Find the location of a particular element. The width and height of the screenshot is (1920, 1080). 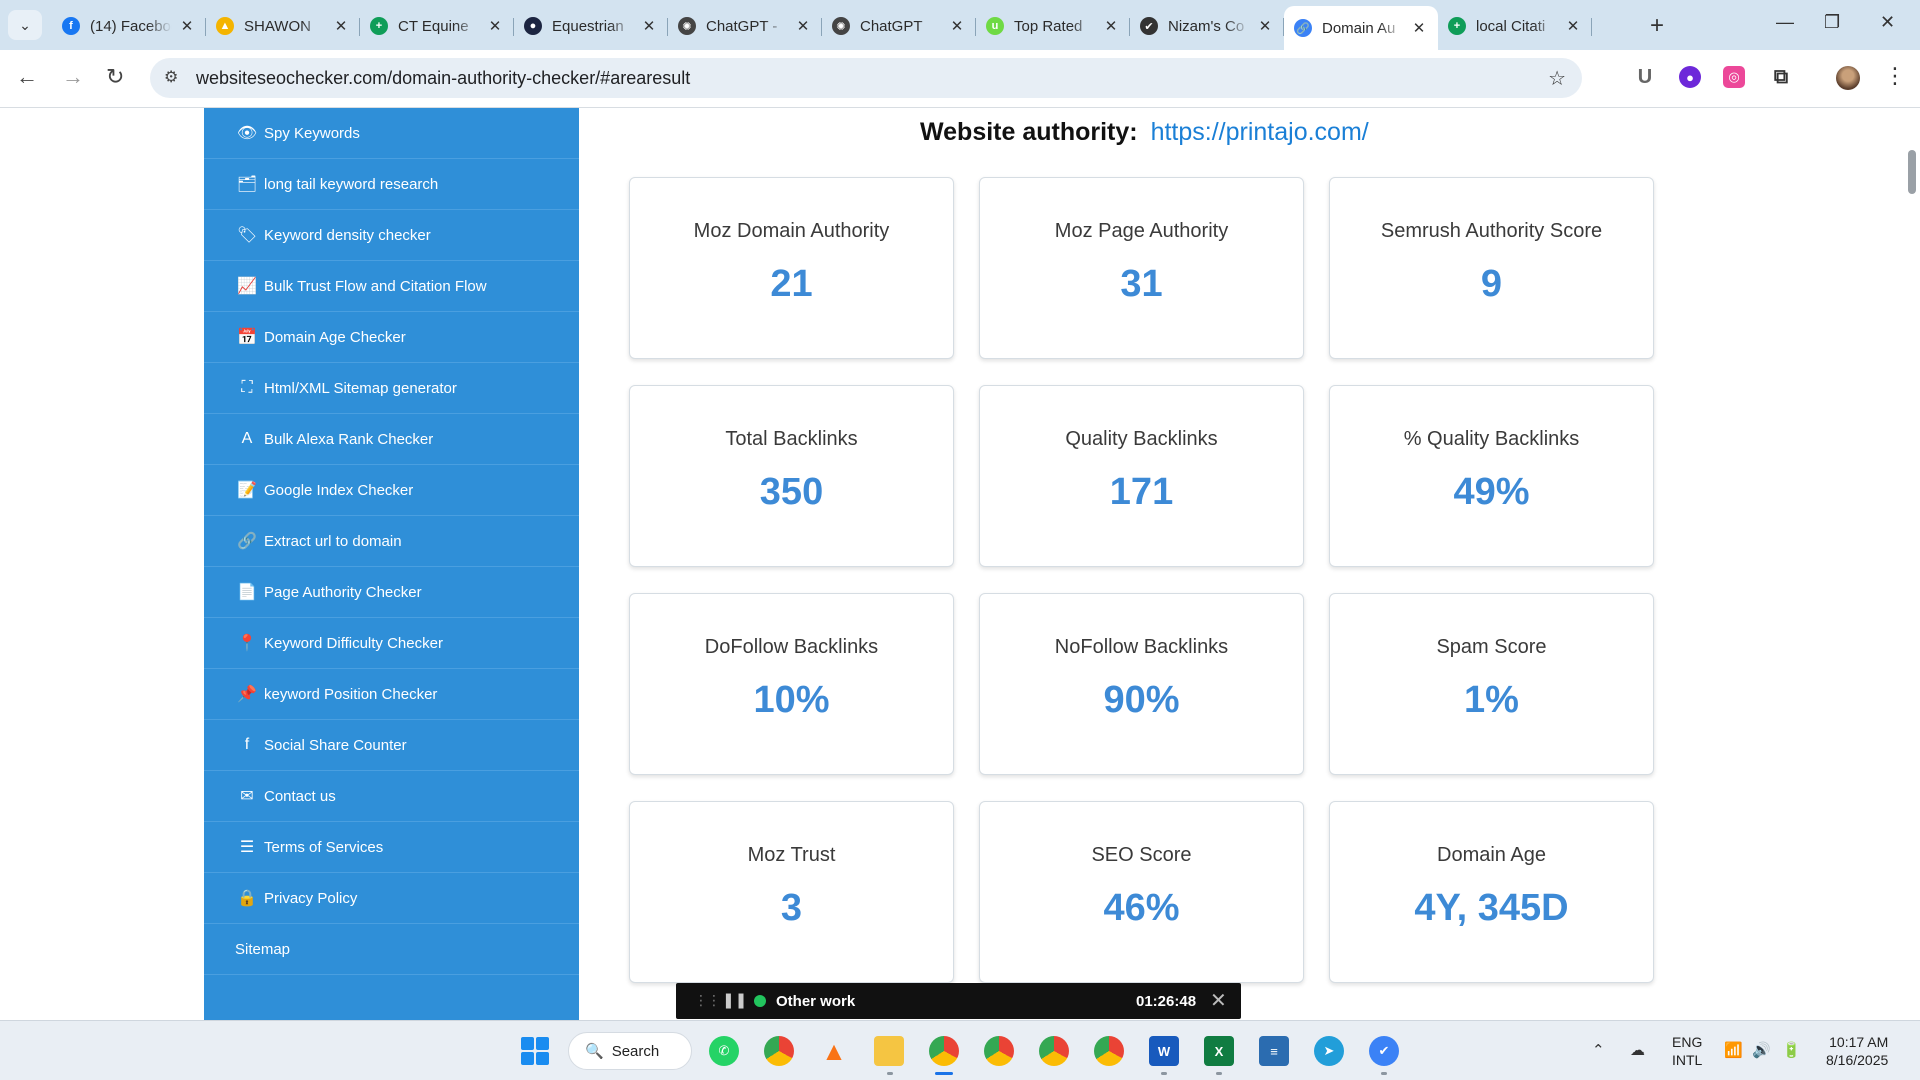

sidebar-item-sitemap: Sitemap is located at coordinates (391, 949).